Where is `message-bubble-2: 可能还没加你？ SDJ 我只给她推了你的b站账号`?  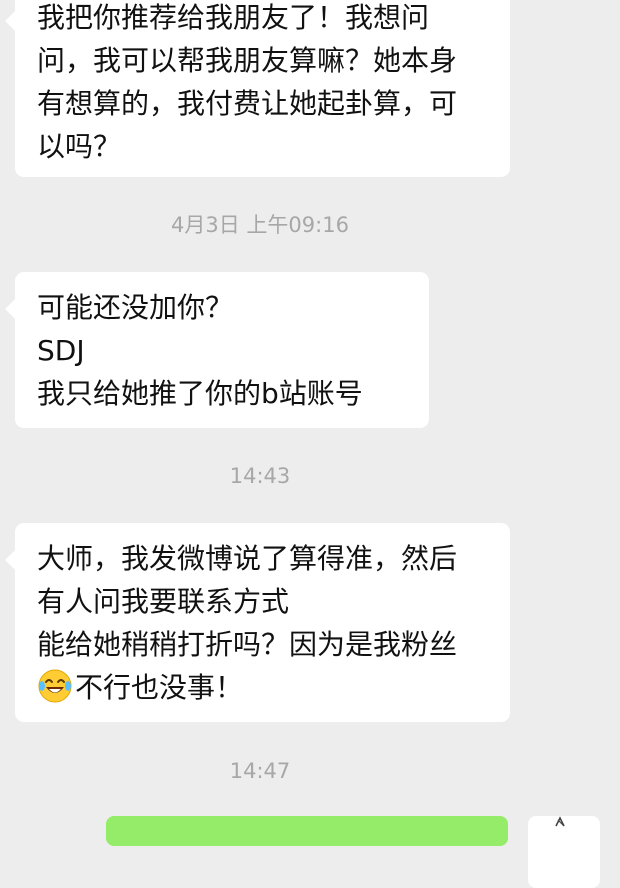
message-bubble-2: 可能还没加你？ SDJ 我只给她推了你的b站账号 is located at coordinates (222, 350).